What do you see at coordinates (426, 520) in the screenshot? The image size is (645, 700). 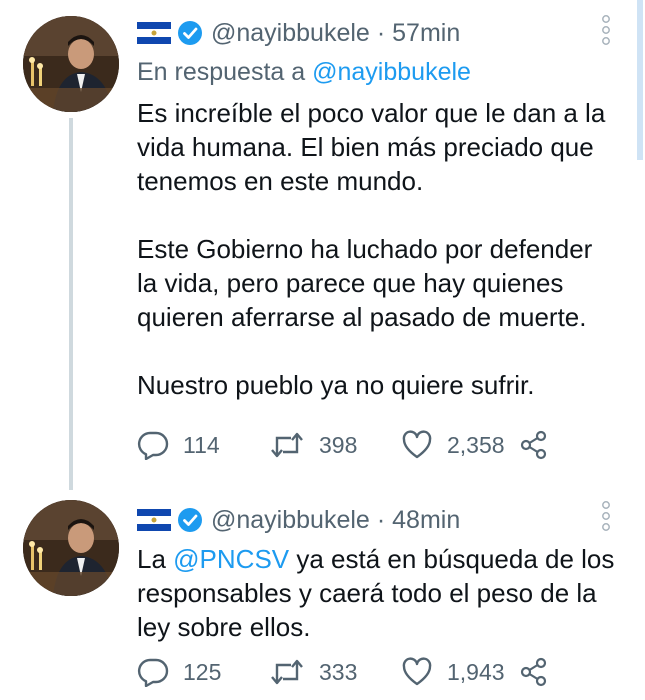 I see `timestamp: 48min` at bounding box center [426, 520].